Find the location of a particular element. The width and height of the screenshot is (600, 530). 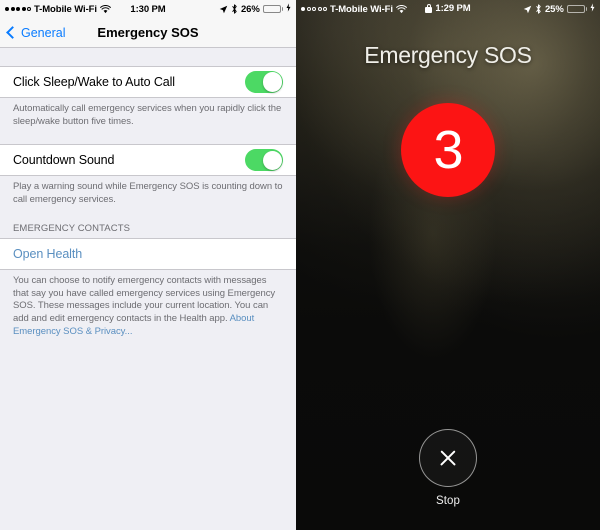

countdown-circle: 3 is located at coordinates (448, 150).